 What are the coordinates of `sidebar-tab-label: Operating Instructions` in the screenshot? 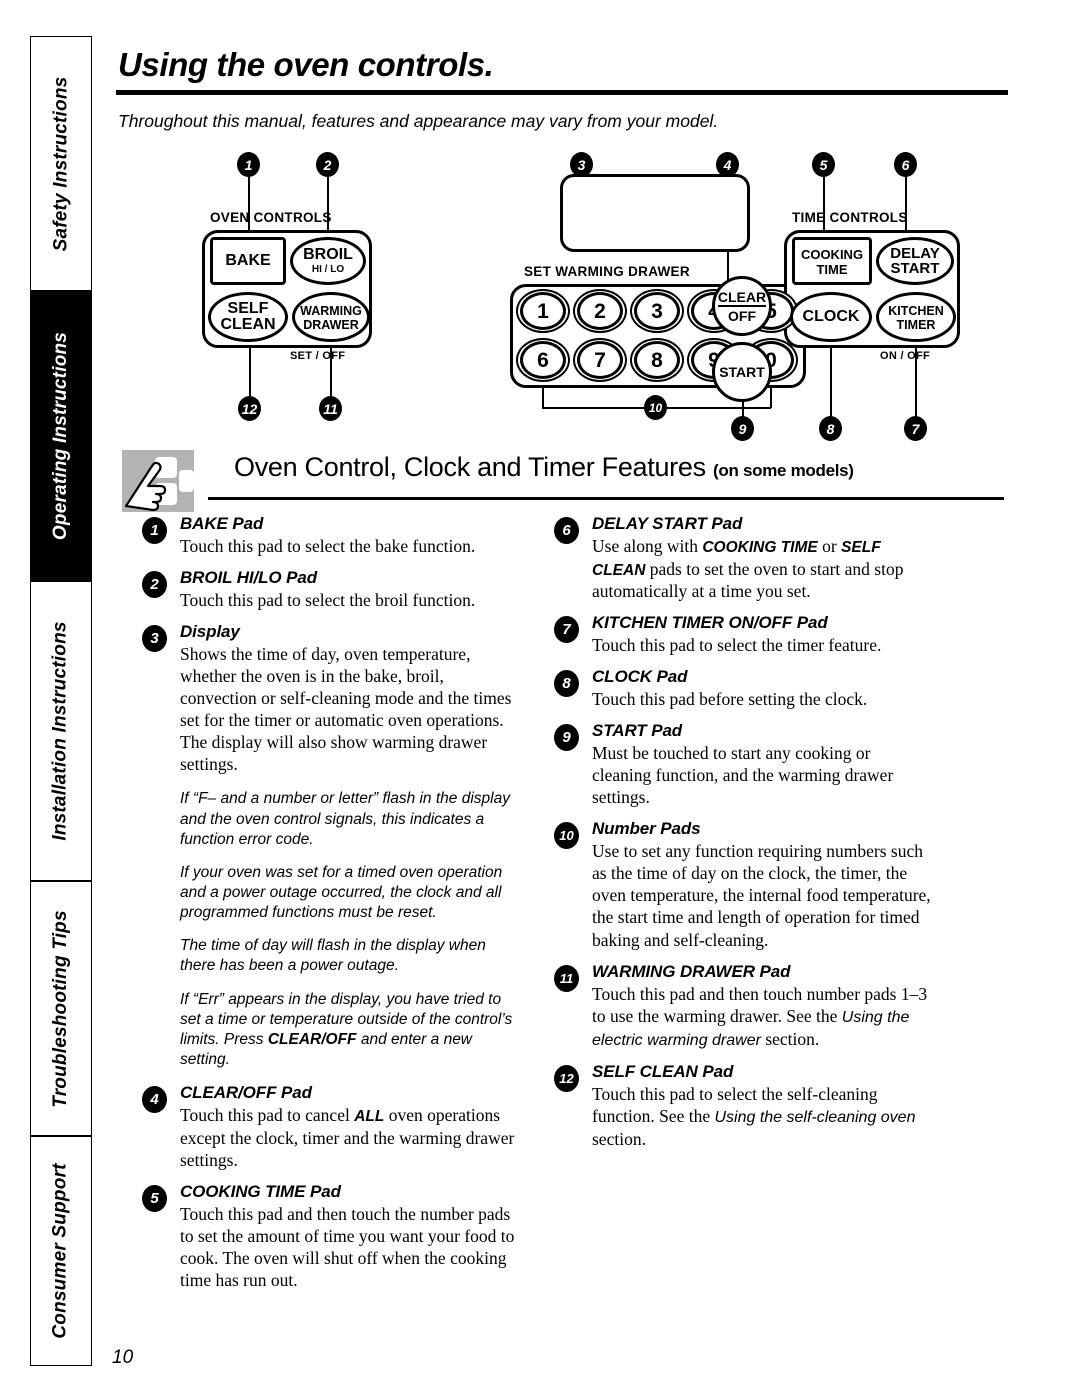 It's located at (61, 436).